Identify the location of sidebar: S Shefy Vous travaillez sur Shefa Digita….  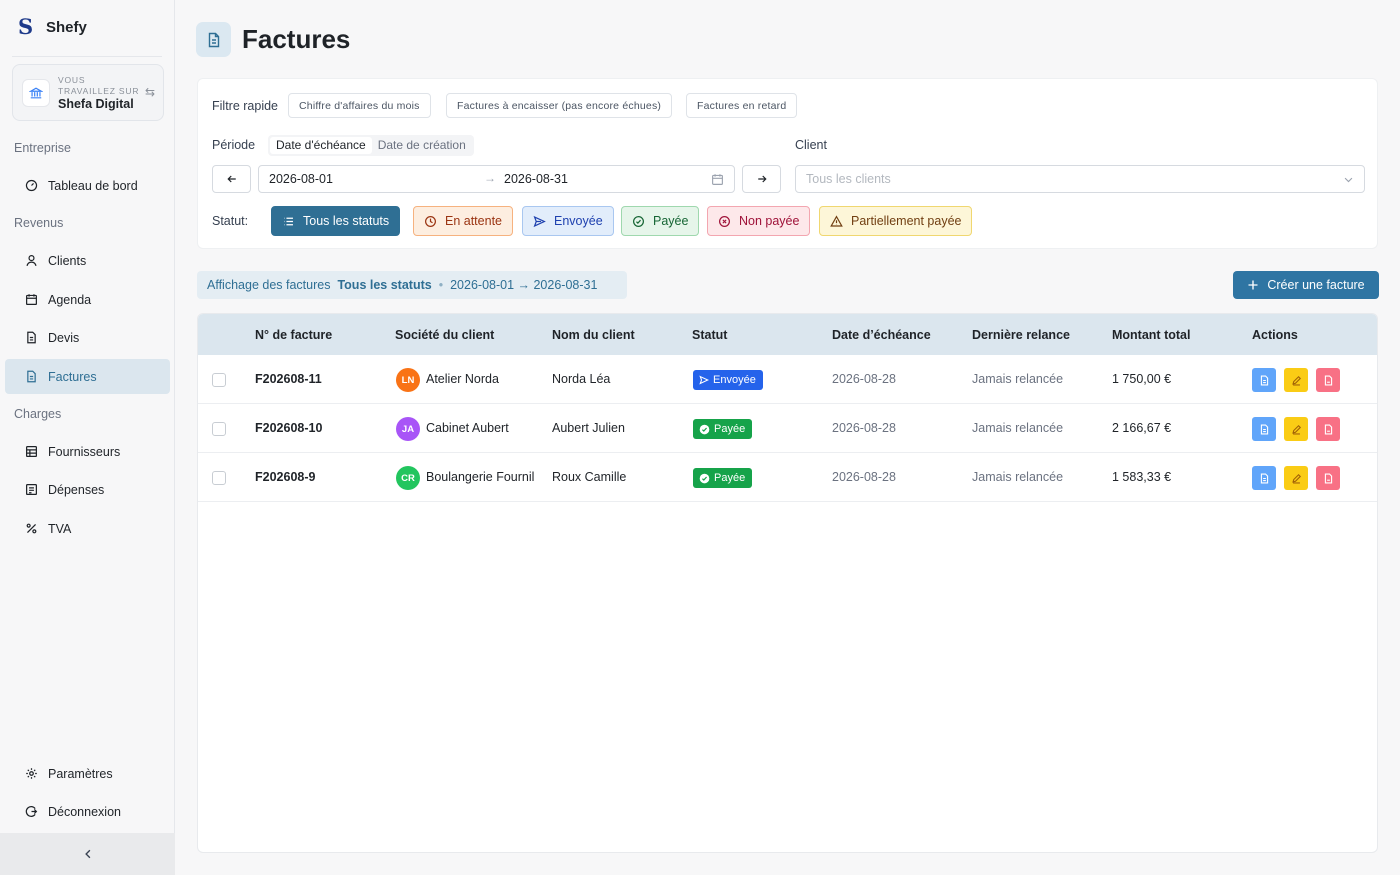
(87, 437).